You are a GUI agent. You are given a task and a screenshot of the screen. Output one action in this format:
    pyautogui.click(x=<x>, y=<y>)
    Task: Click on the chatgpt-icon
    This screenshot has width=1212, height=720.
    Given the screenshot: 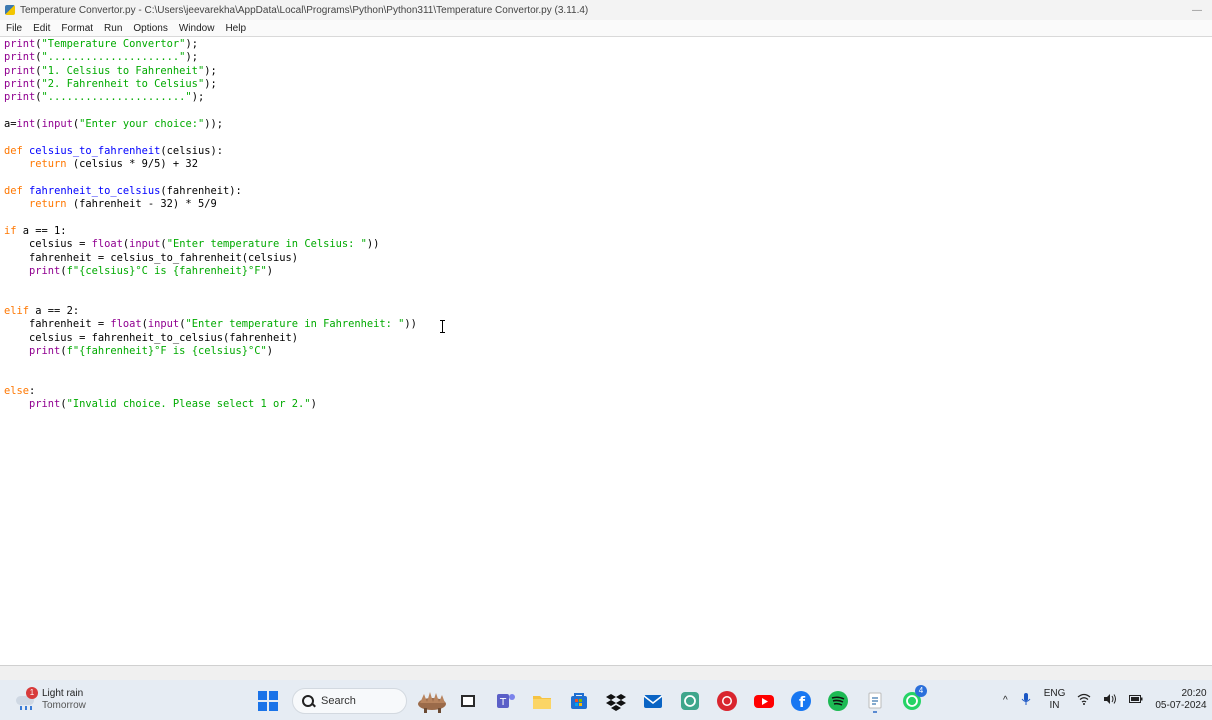 What is the action you would take?
    pyautogui.click(x=690, y=701)
    